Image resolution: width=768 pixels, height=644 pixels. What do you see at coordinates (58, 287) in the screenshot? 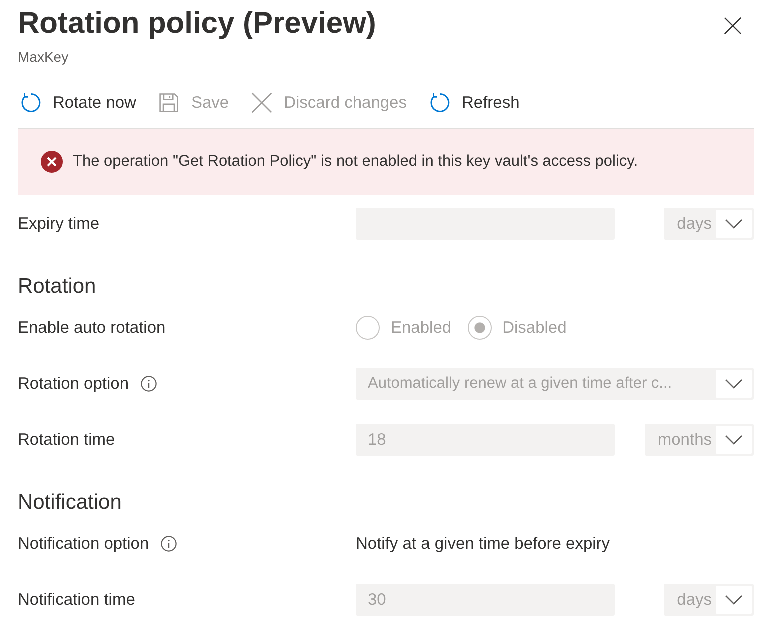
I see `section-heading: Rotation` at bounding box center [58, 287].